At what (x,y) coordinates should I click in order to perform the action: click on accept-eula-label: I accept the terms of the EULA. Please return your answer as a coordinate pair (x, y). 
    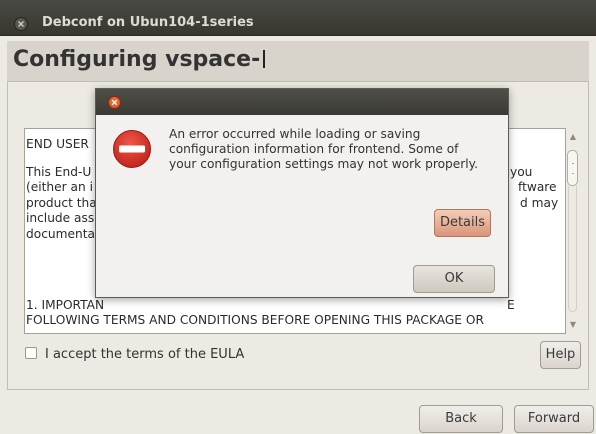
    Looking at the image, I should click on (145, 354).